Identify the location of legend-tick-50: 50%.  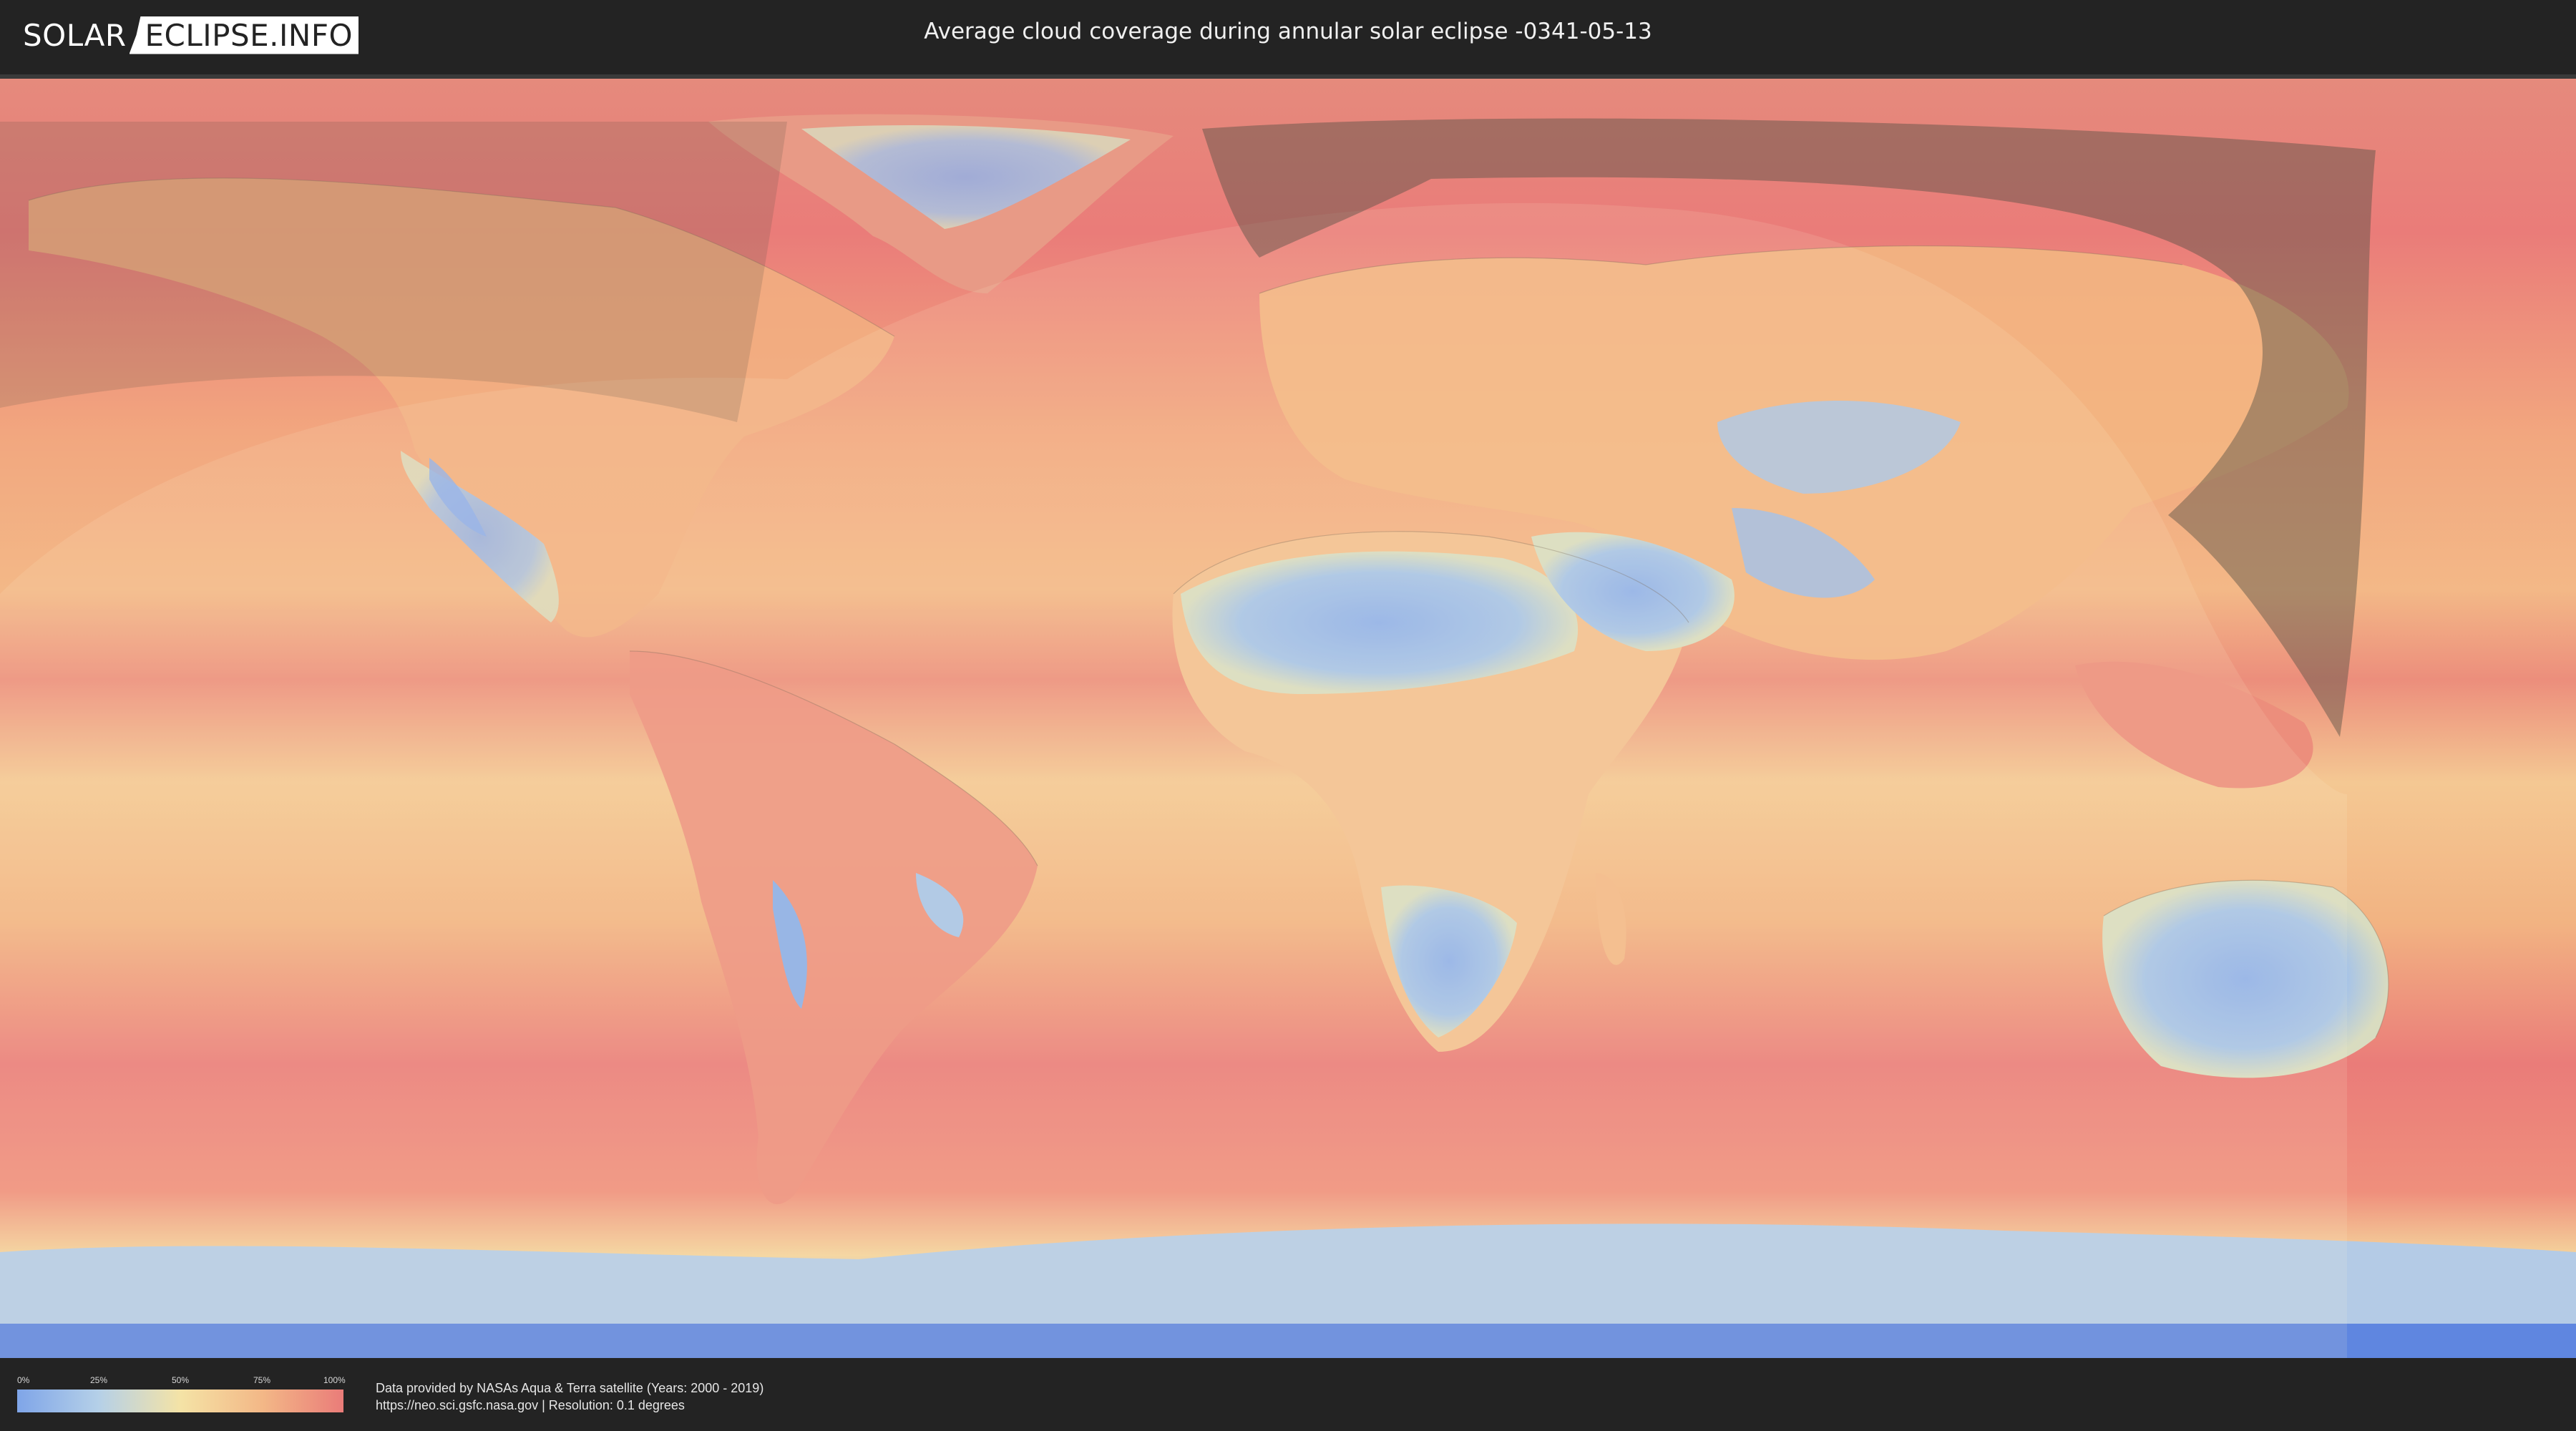
(181, 1380).